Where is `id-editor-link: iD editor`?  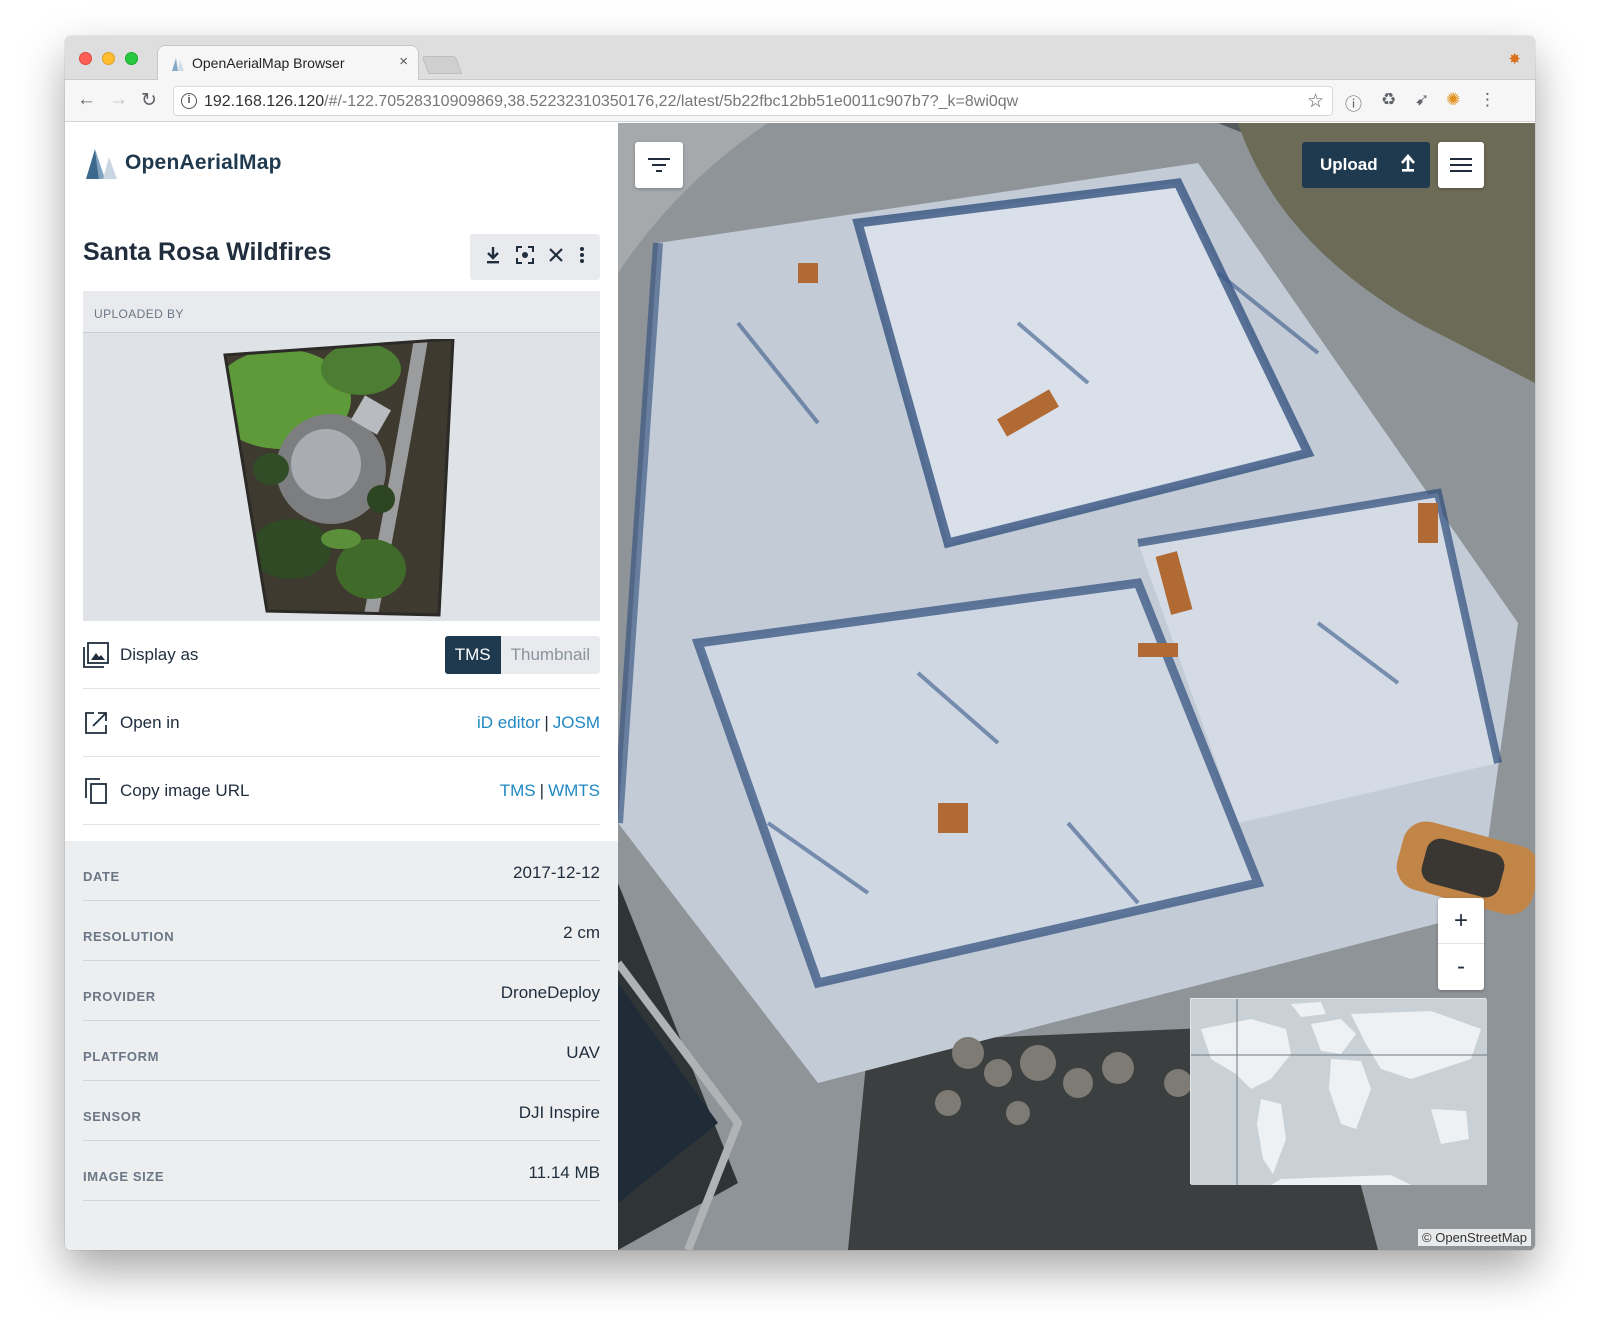
id-editor-link: iD editor is located at coordinates (508, 722).